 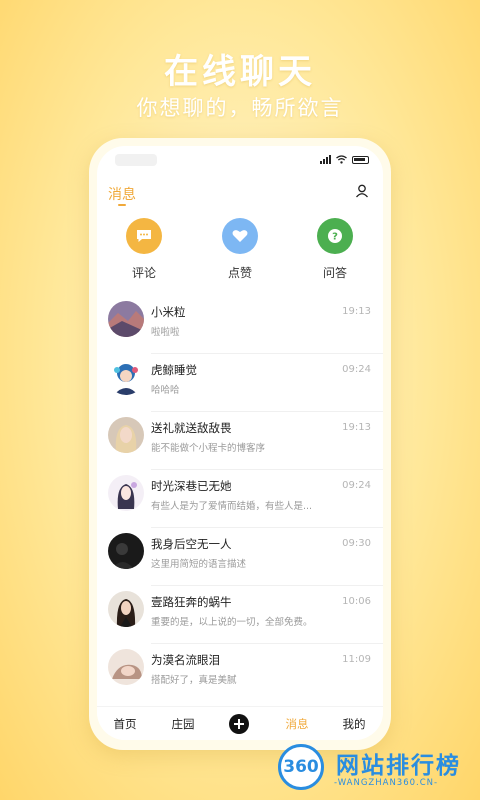 I want to click on camera-notch, so click(x=136, y=160).